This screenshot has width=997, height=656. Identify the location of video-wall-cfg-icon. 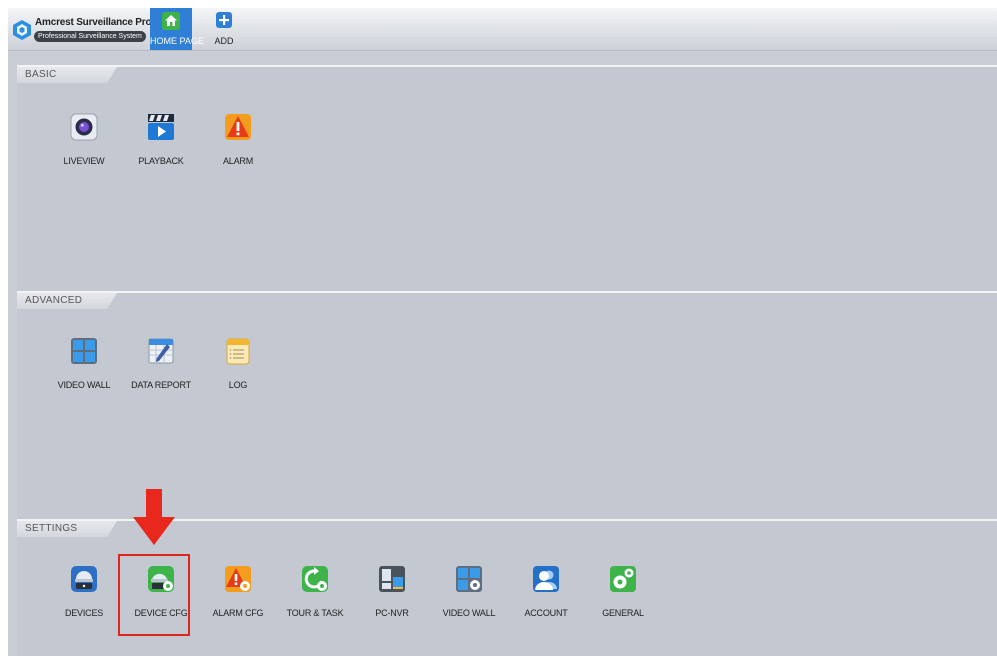
(469, 579).